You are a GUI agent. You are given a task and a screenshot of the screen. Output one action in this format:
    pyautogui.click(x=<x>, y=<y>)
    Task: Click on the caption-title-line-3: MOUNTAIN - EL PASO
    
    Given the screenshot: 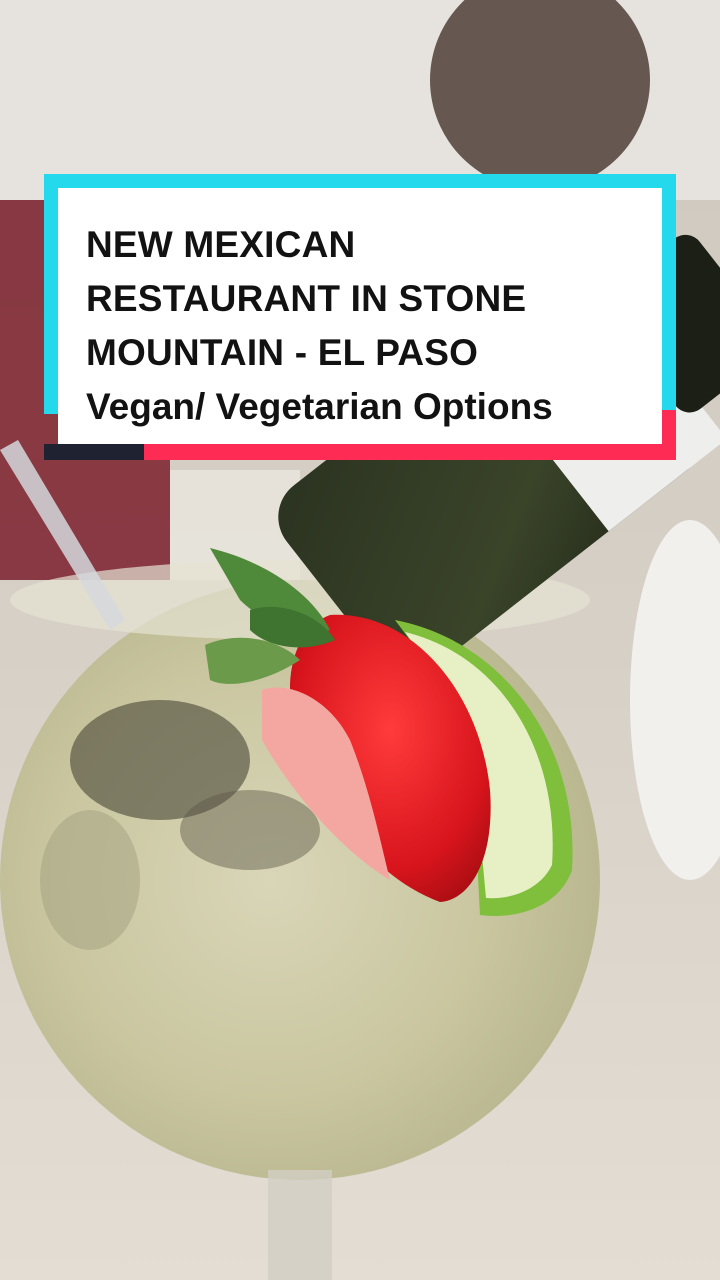 What is the action you would take?
    pyautogui.click(x=282, y=352)
    